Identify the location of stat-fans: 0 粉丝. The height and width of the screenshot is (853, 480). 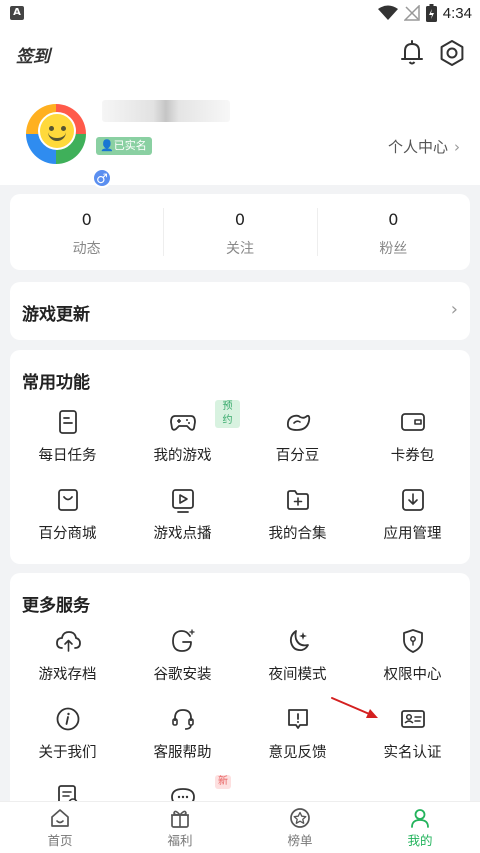
(393, 232).